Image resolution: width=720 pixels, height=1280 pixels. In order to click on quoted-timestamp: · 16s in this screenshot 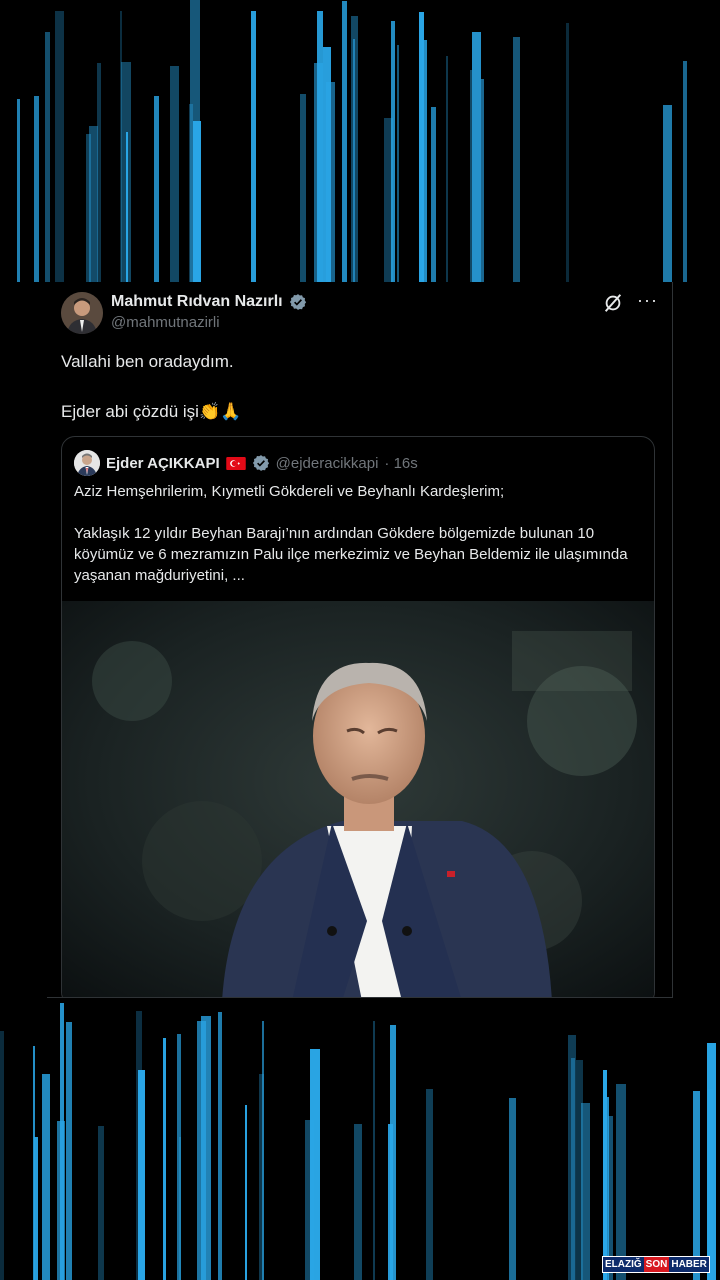, I will do `click(400, 463)`.